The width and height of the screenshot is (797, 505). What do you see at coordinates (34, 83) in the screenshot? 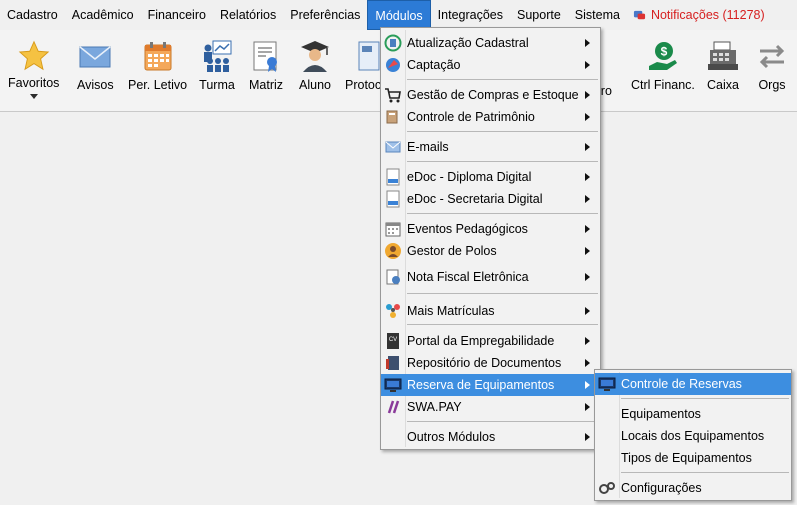
I see `favoritos-label: Favoritos` at bounding box center [34, 83].